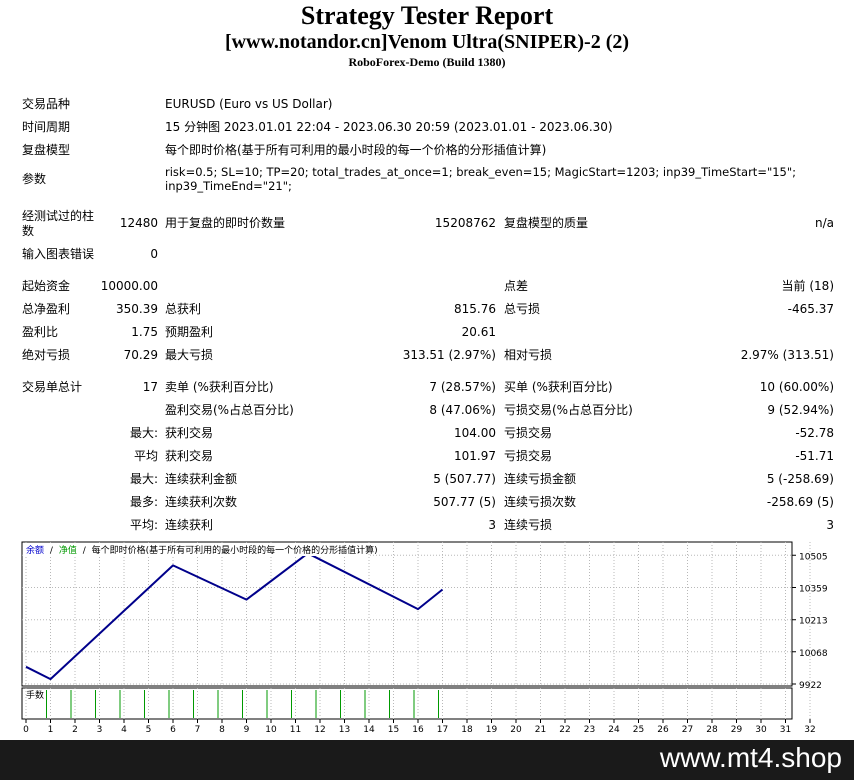  What do you see at coordinates (143, 433) in the screenshot?
I see `largest-prefix: 最大:` at bounding box center [143, 433].